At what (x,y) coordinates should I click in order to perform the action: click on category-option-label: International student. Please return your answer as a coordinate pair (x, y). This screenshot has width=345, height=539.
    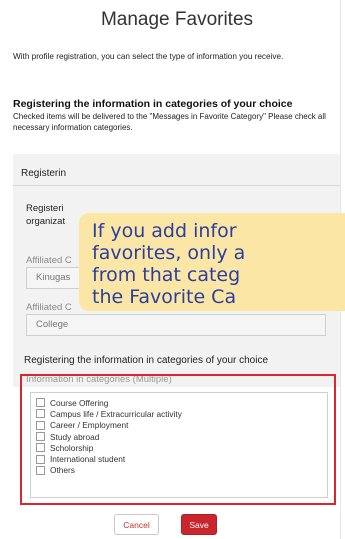
    Looking at the image, I should click on (88, 459).